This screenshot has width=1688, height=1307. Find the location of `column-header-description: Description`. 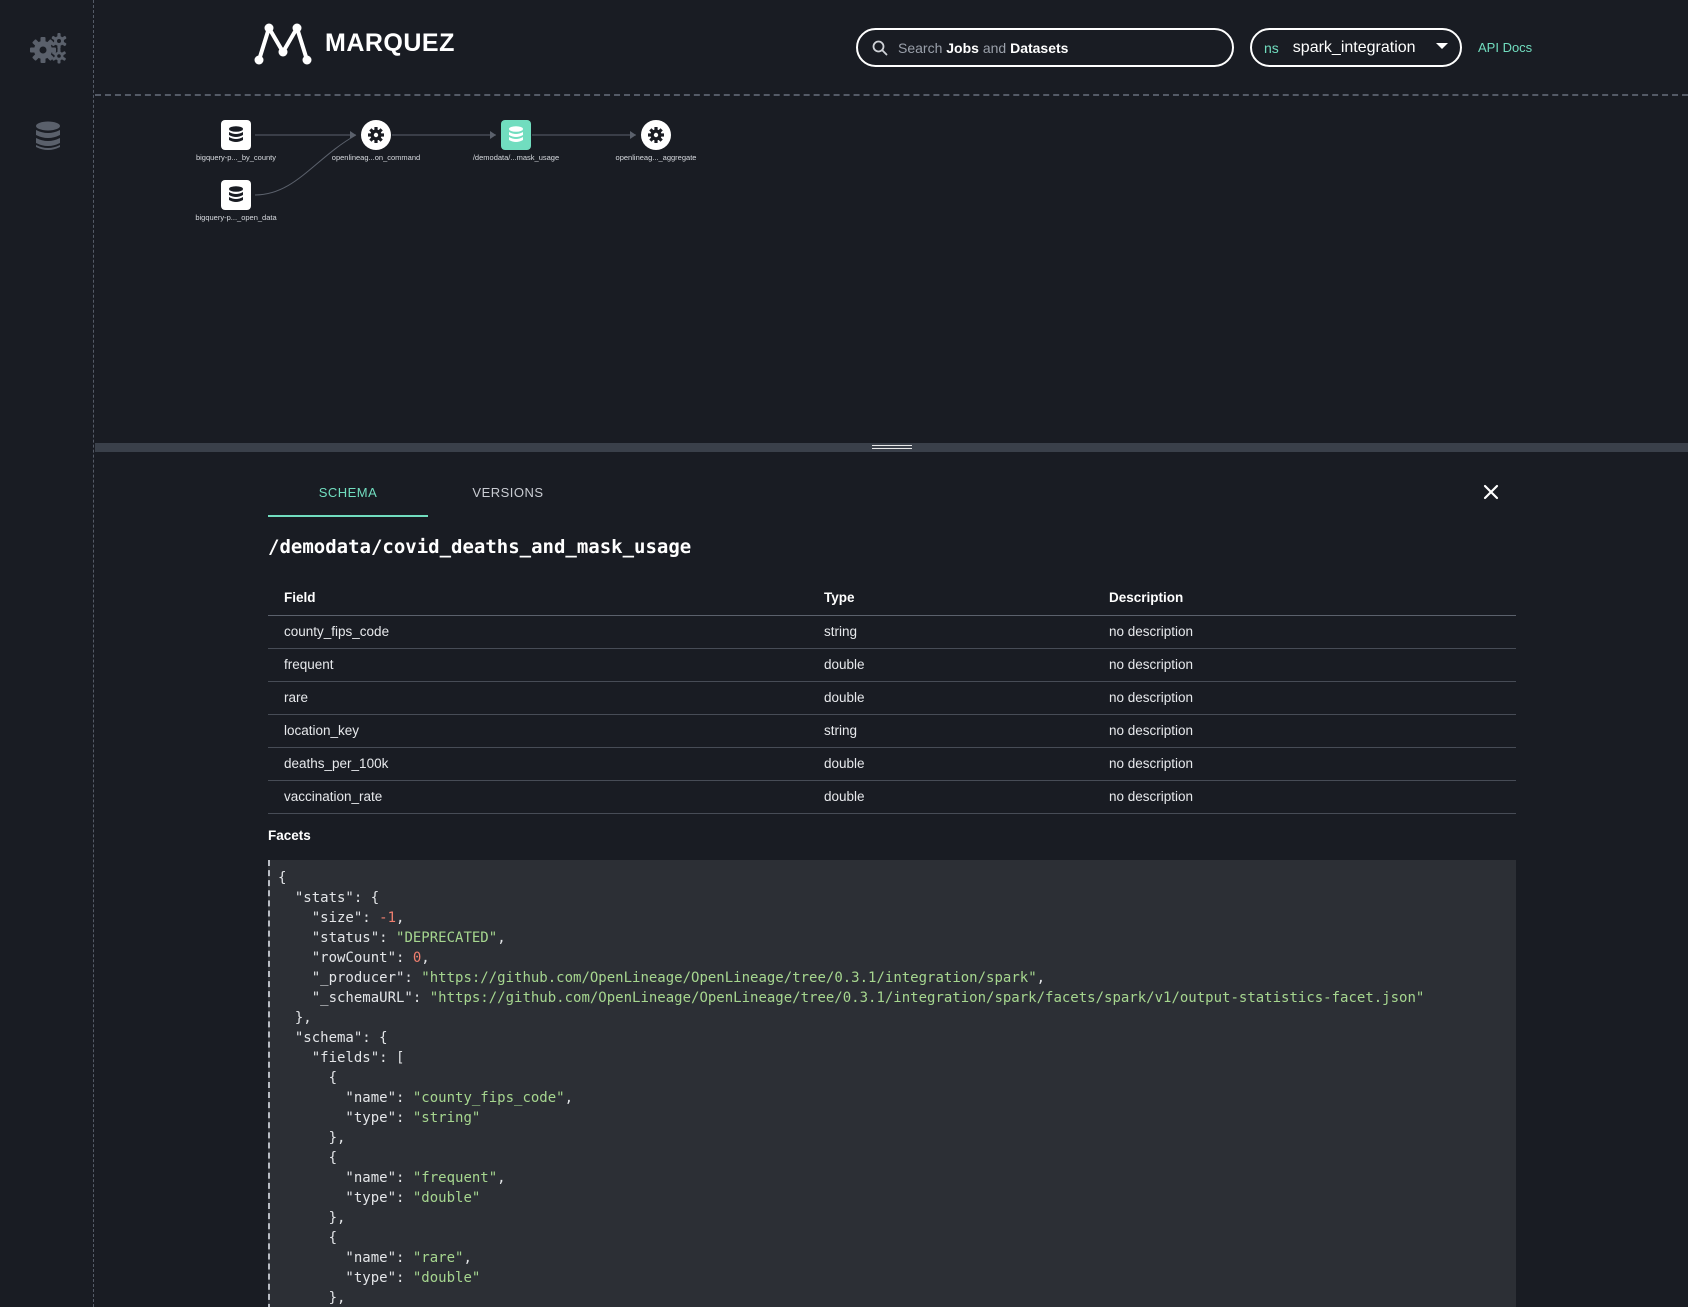

column-header-description: Description is located at coordinates (1304, 598).